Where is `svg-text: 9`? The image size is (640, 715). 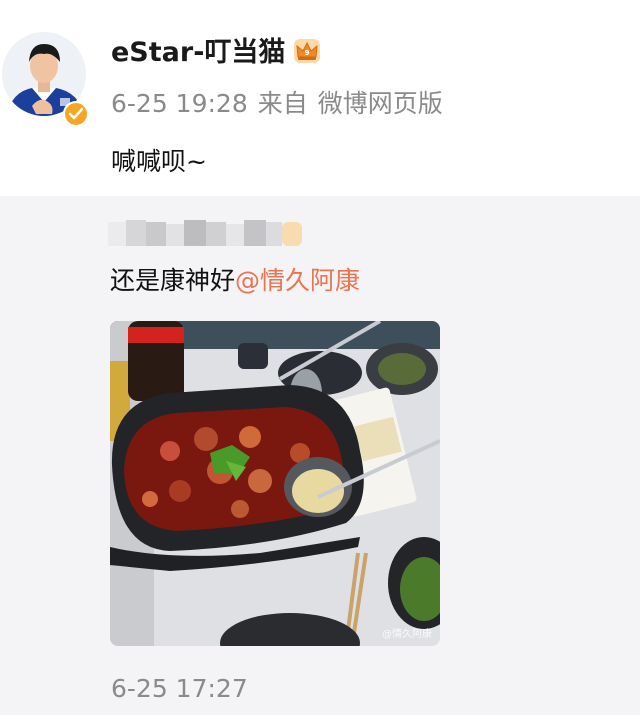
svg-text: 9 is located at coordinates (307, 53).